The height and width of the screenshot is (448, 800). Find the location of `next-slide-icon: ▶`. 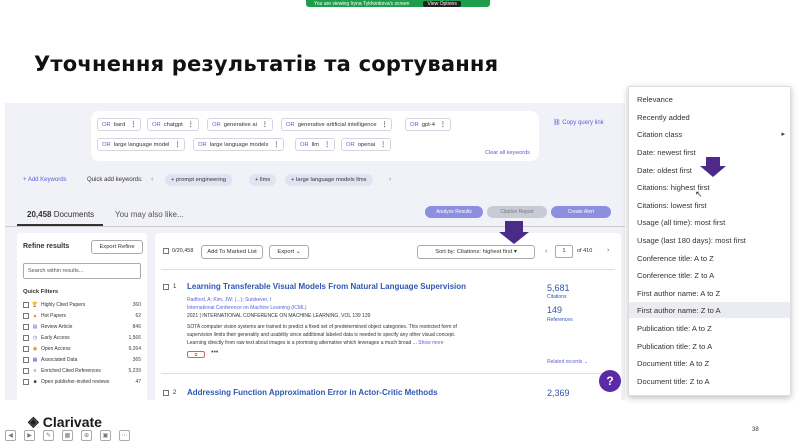

next-slide-icon: ▶ is located at coordinates (29, 435).